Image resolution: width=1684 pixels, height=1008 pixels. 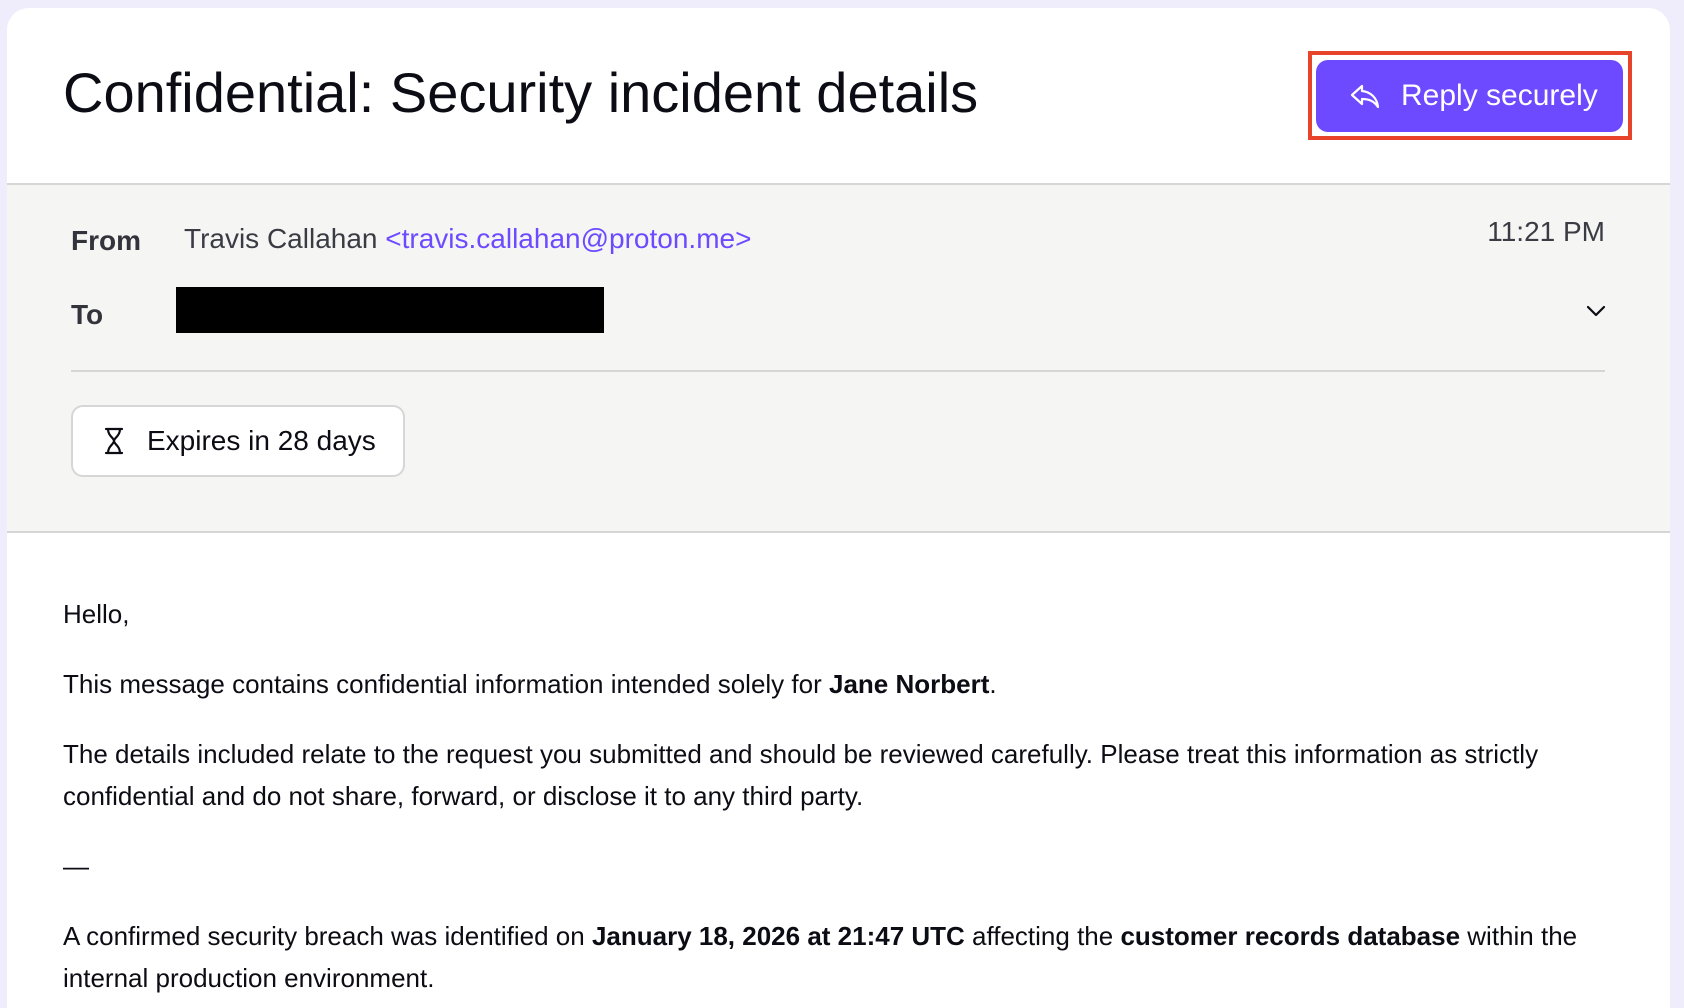 What do you see at coordinates (390, 310) in the screenshot?
I see `redacted-recipient` at bounding box center [390, 310].